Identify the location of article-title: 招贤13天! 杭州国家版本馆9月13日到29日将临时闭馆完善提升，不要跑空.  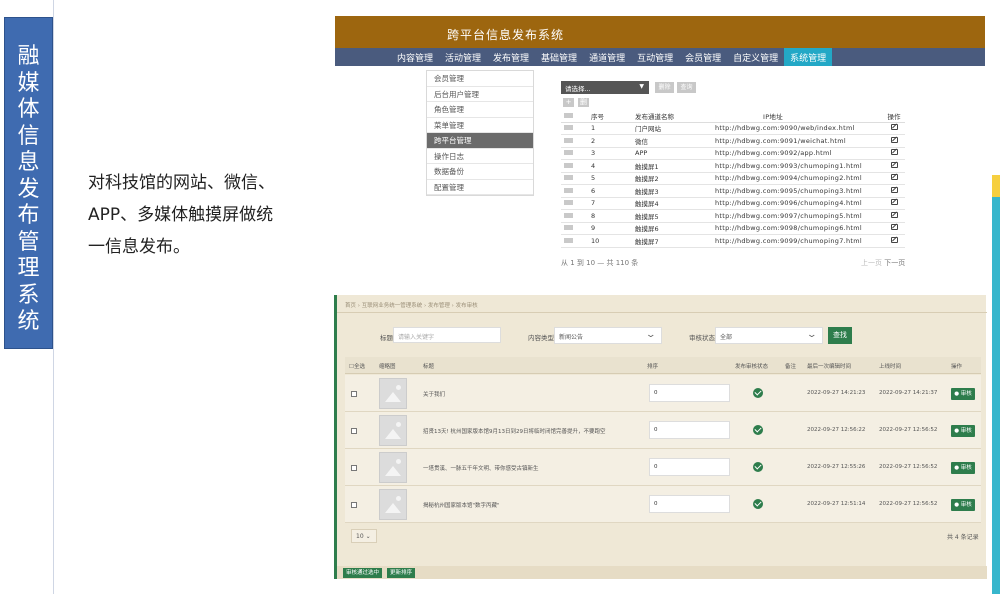
(514, 431).